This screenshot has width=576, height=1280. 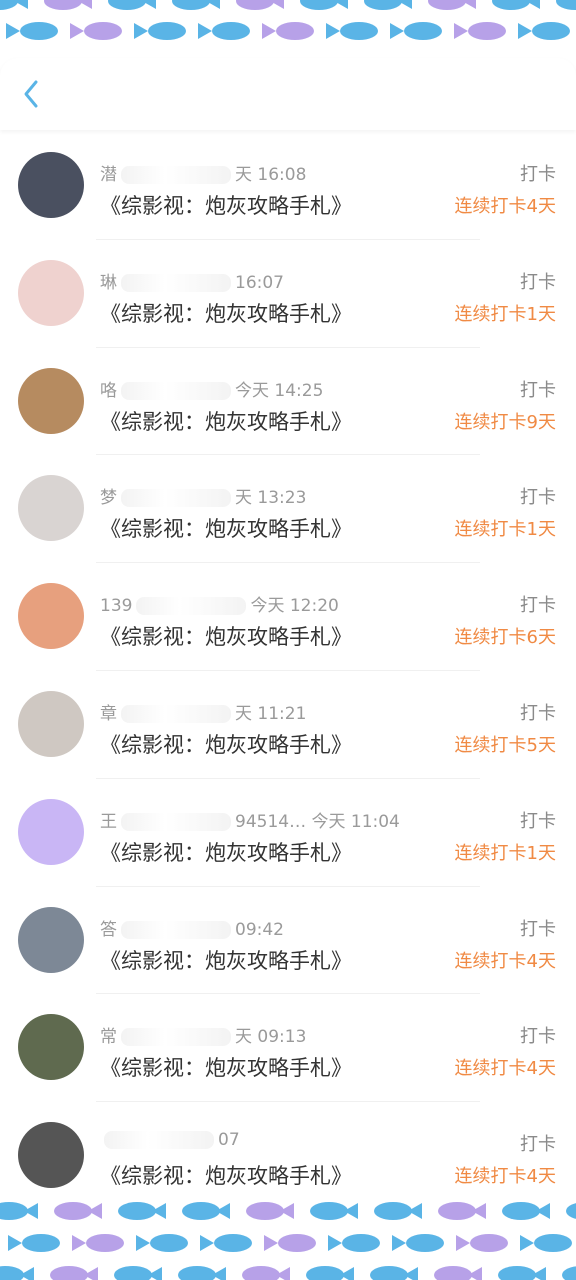 I want to click on user-meta: 章 天 11:21, so click(x=203, y=711).